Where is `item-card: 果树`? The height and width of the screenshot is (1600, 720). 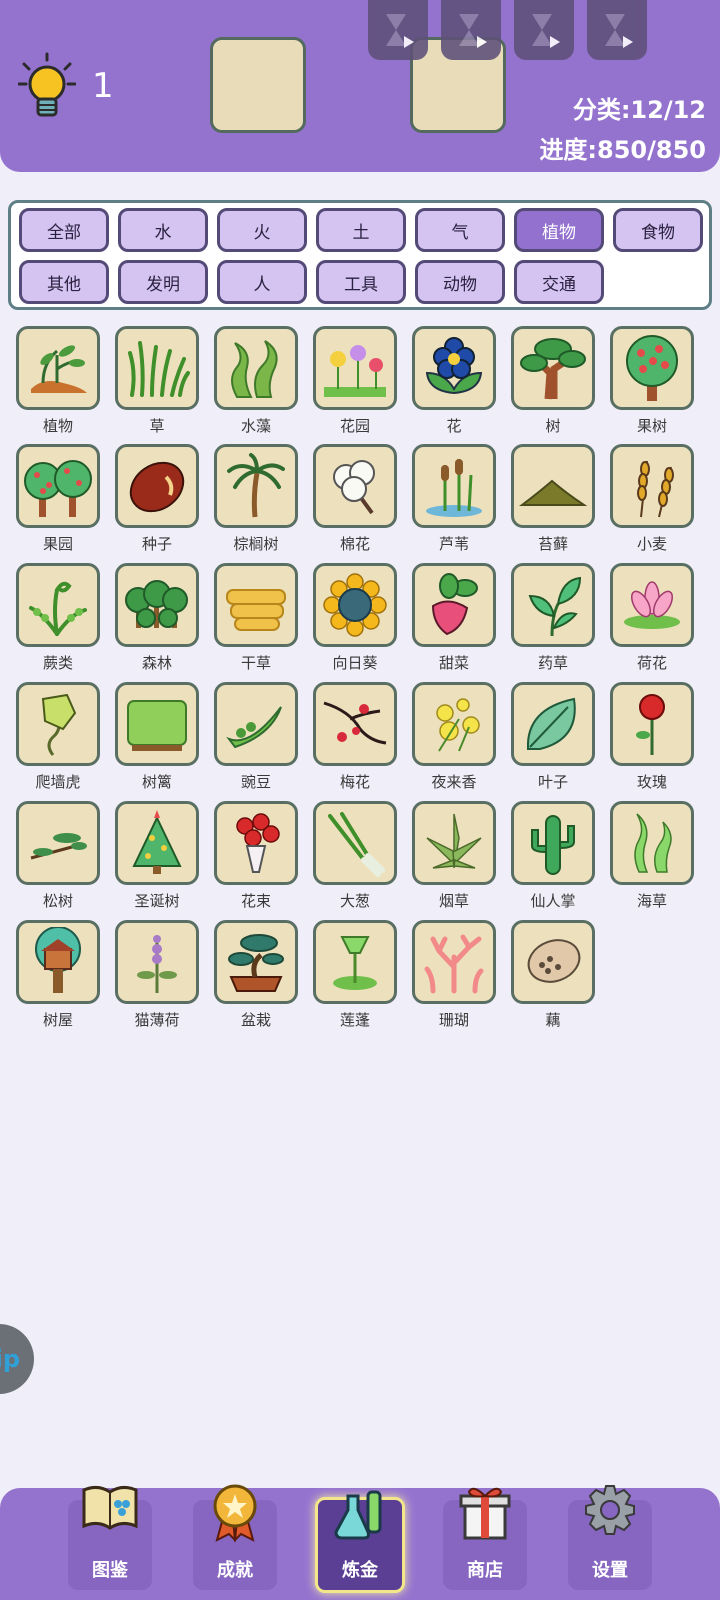 item-card: 果树 is located at coordinates (652, 381).